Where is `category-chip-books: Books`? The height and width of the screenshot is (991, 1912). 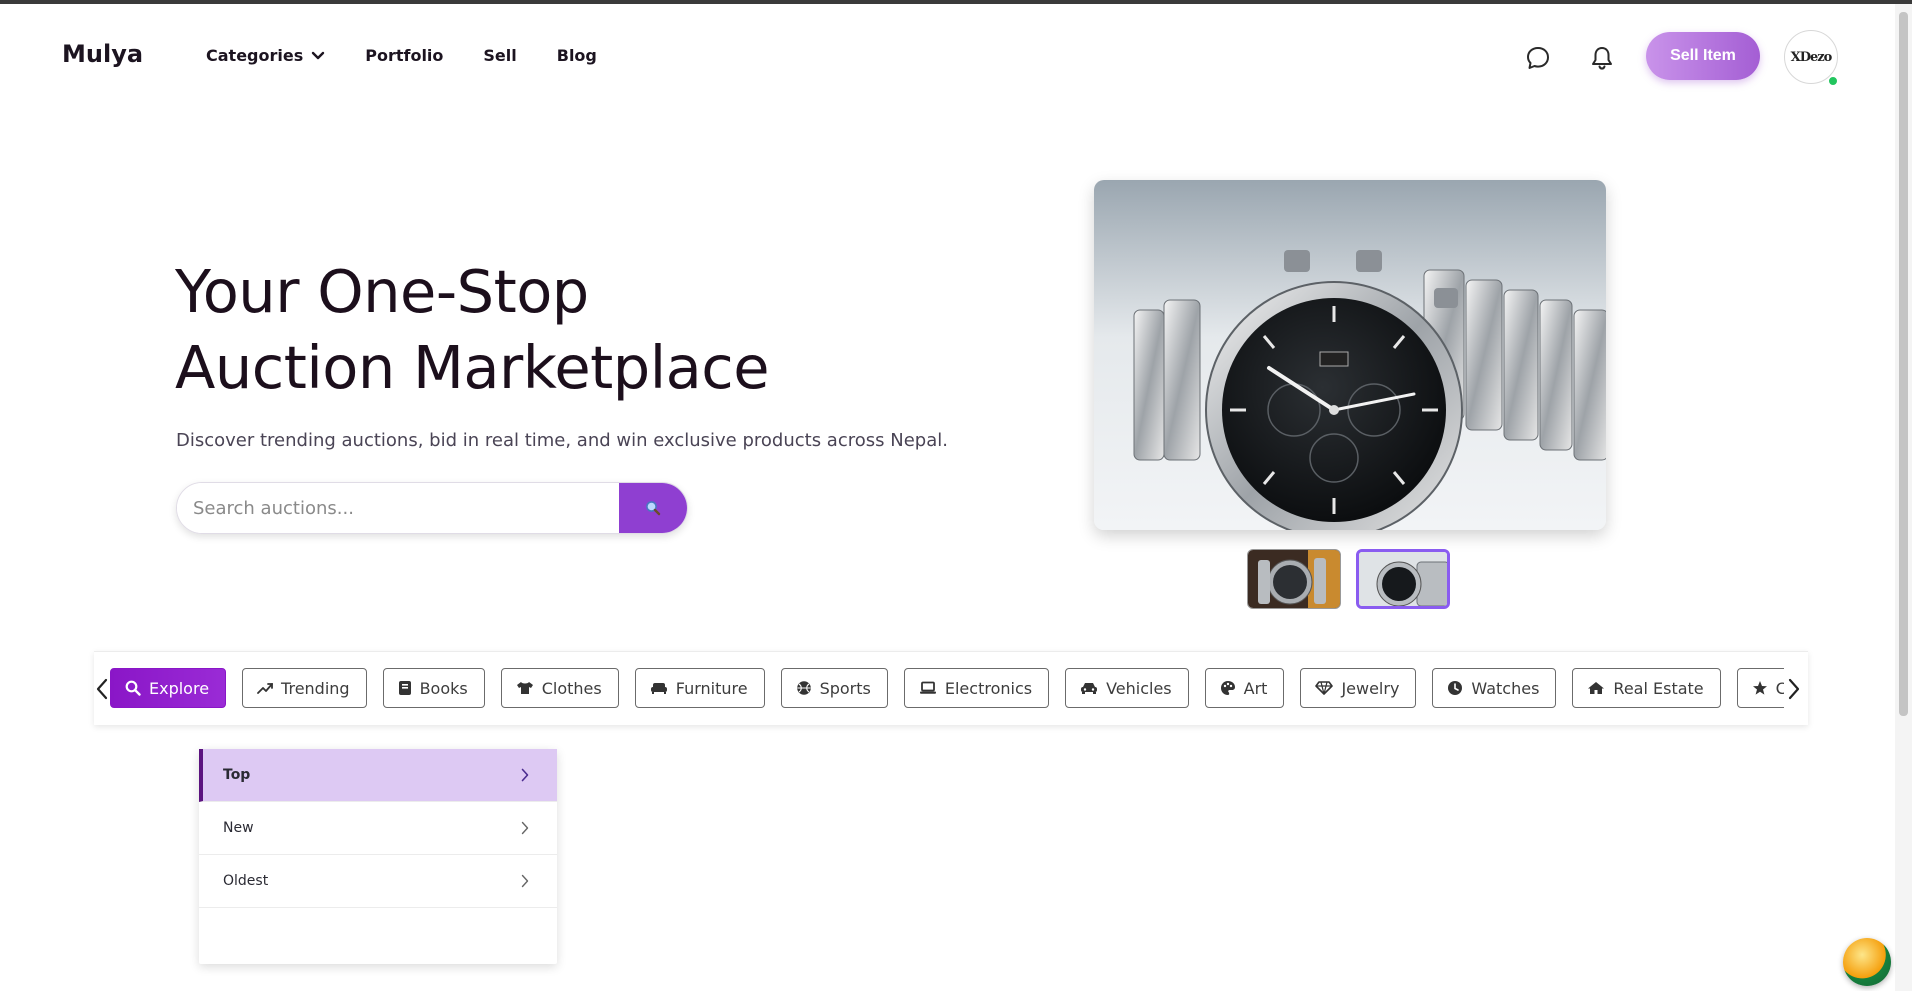 category-chip-books: Books is located at coordinates (433, 688).